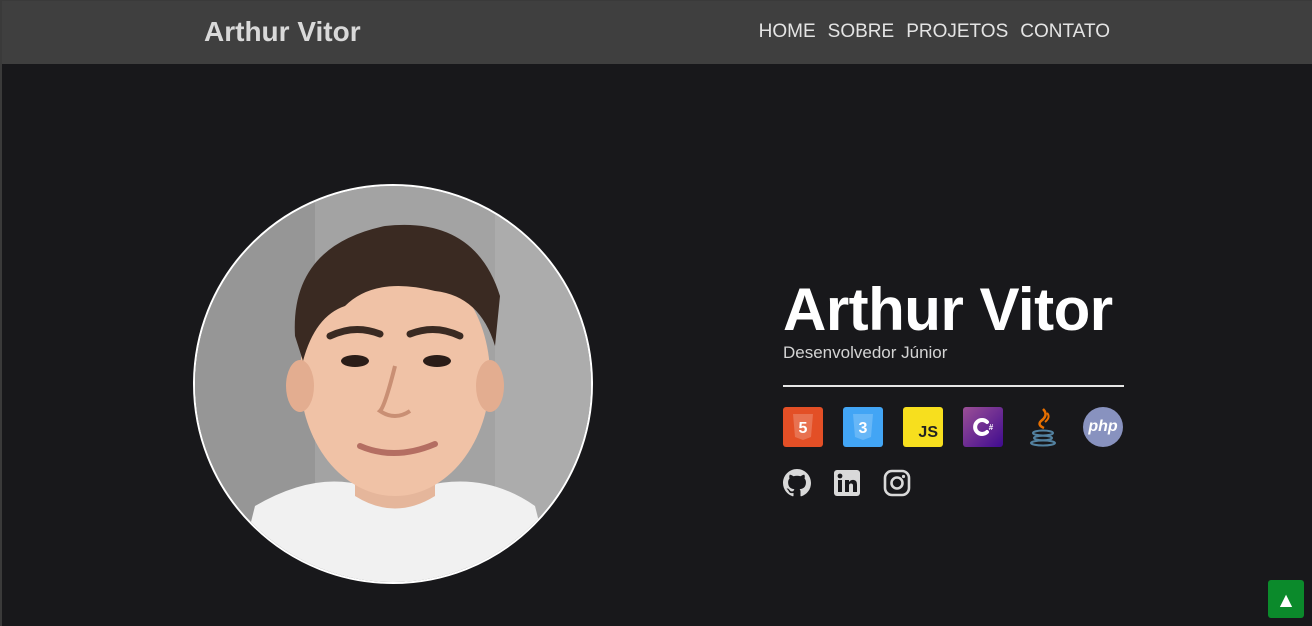 The height and width of the screenshot is (626, 1312). Describe the element at coordinates (948, 309) in the screenshot. I see `hero-name: Arthur Vitor` at that location.